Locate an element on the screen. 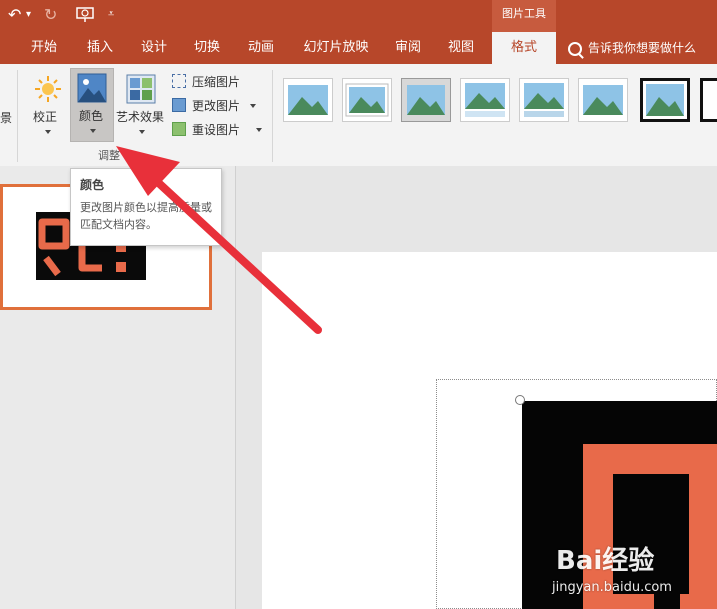 The image size is (717, 609). watermark-url: jingyan.baidu.com is located at coordinates (612, 587).